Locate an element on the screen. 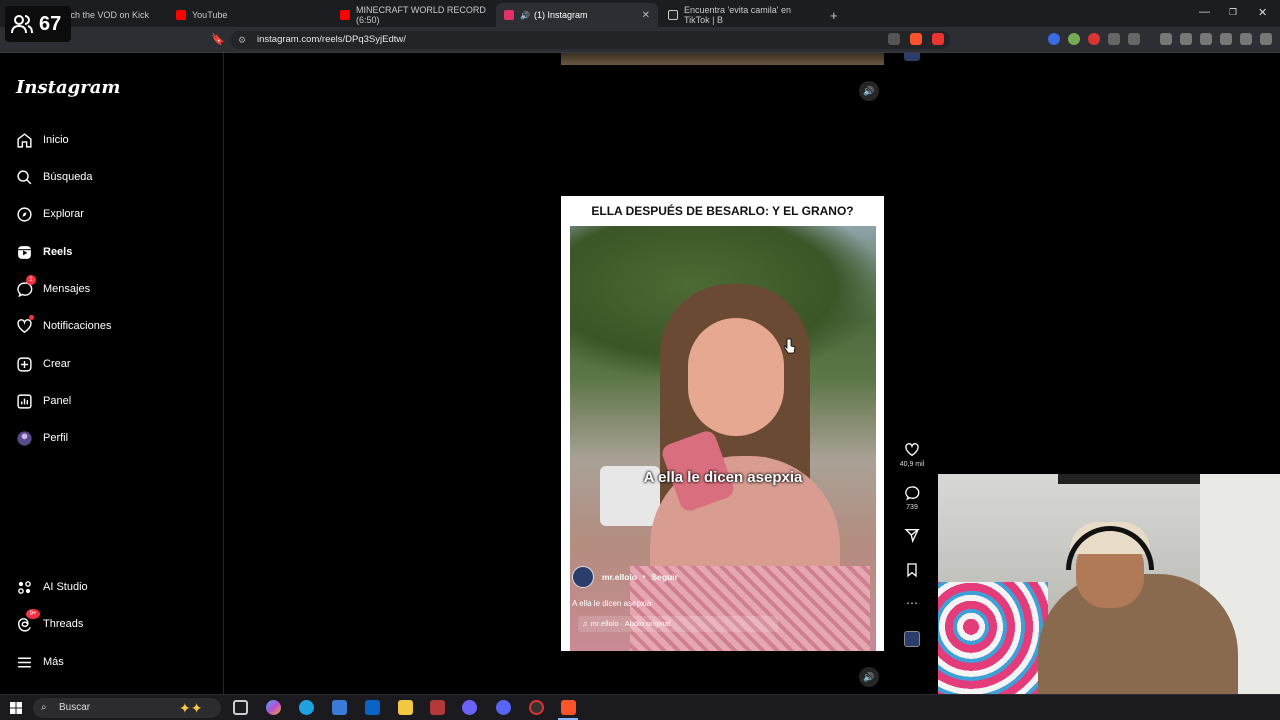 The image size is (1280, 720). youtube-icon is located at coordinates (345, 15).